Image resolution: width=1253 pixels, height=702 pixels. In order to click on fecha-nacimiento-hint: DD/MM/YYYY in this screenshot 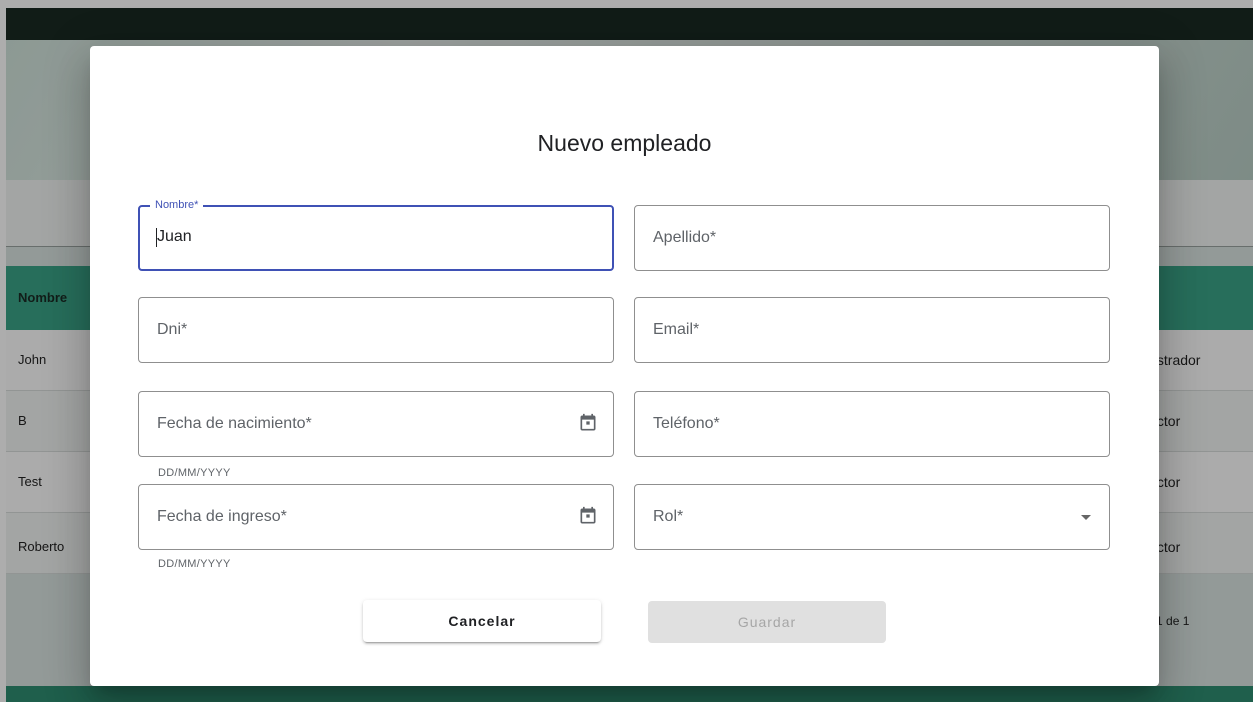, I will do `click(194, 473)`.